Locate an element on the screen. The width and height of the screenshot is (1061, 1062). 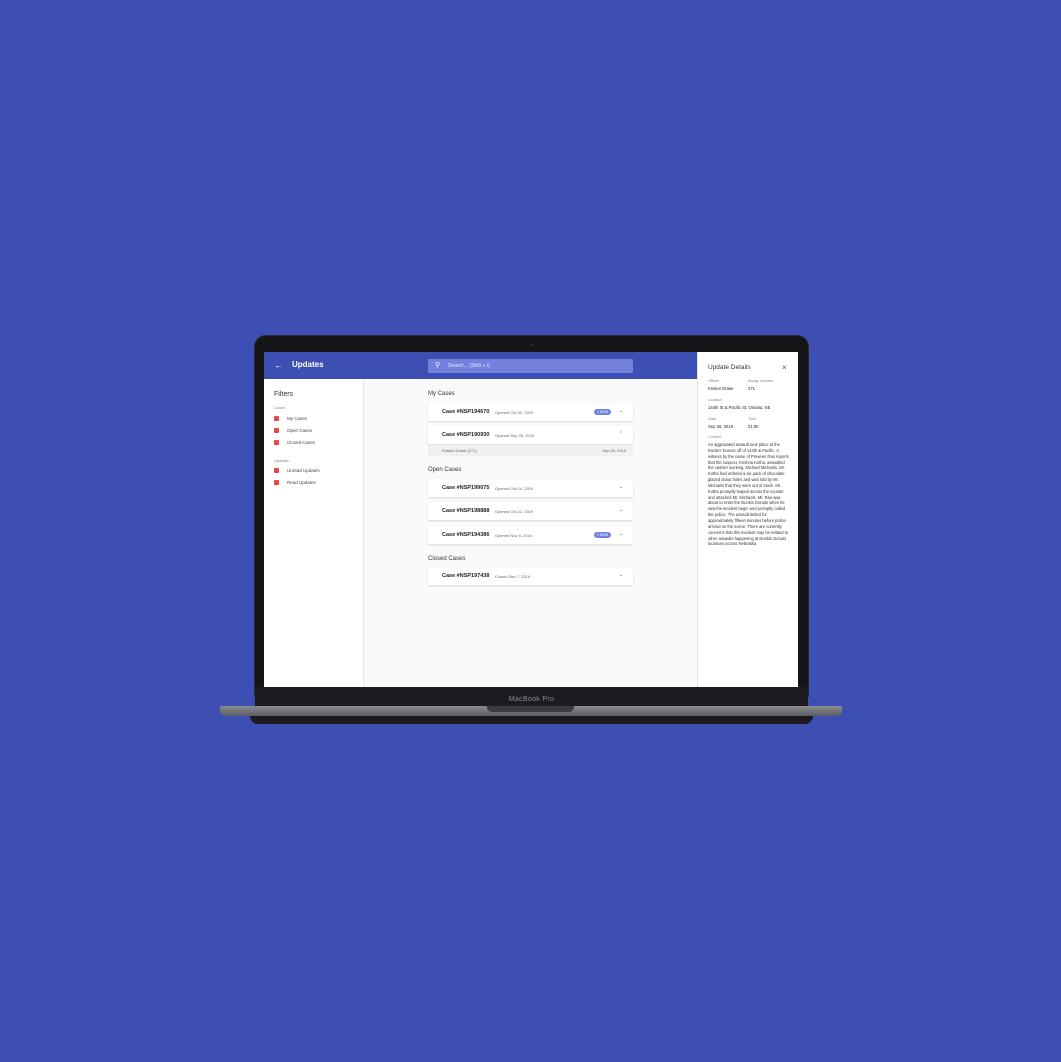
search-icon: ⚲ is located at coordinates (438, 365).